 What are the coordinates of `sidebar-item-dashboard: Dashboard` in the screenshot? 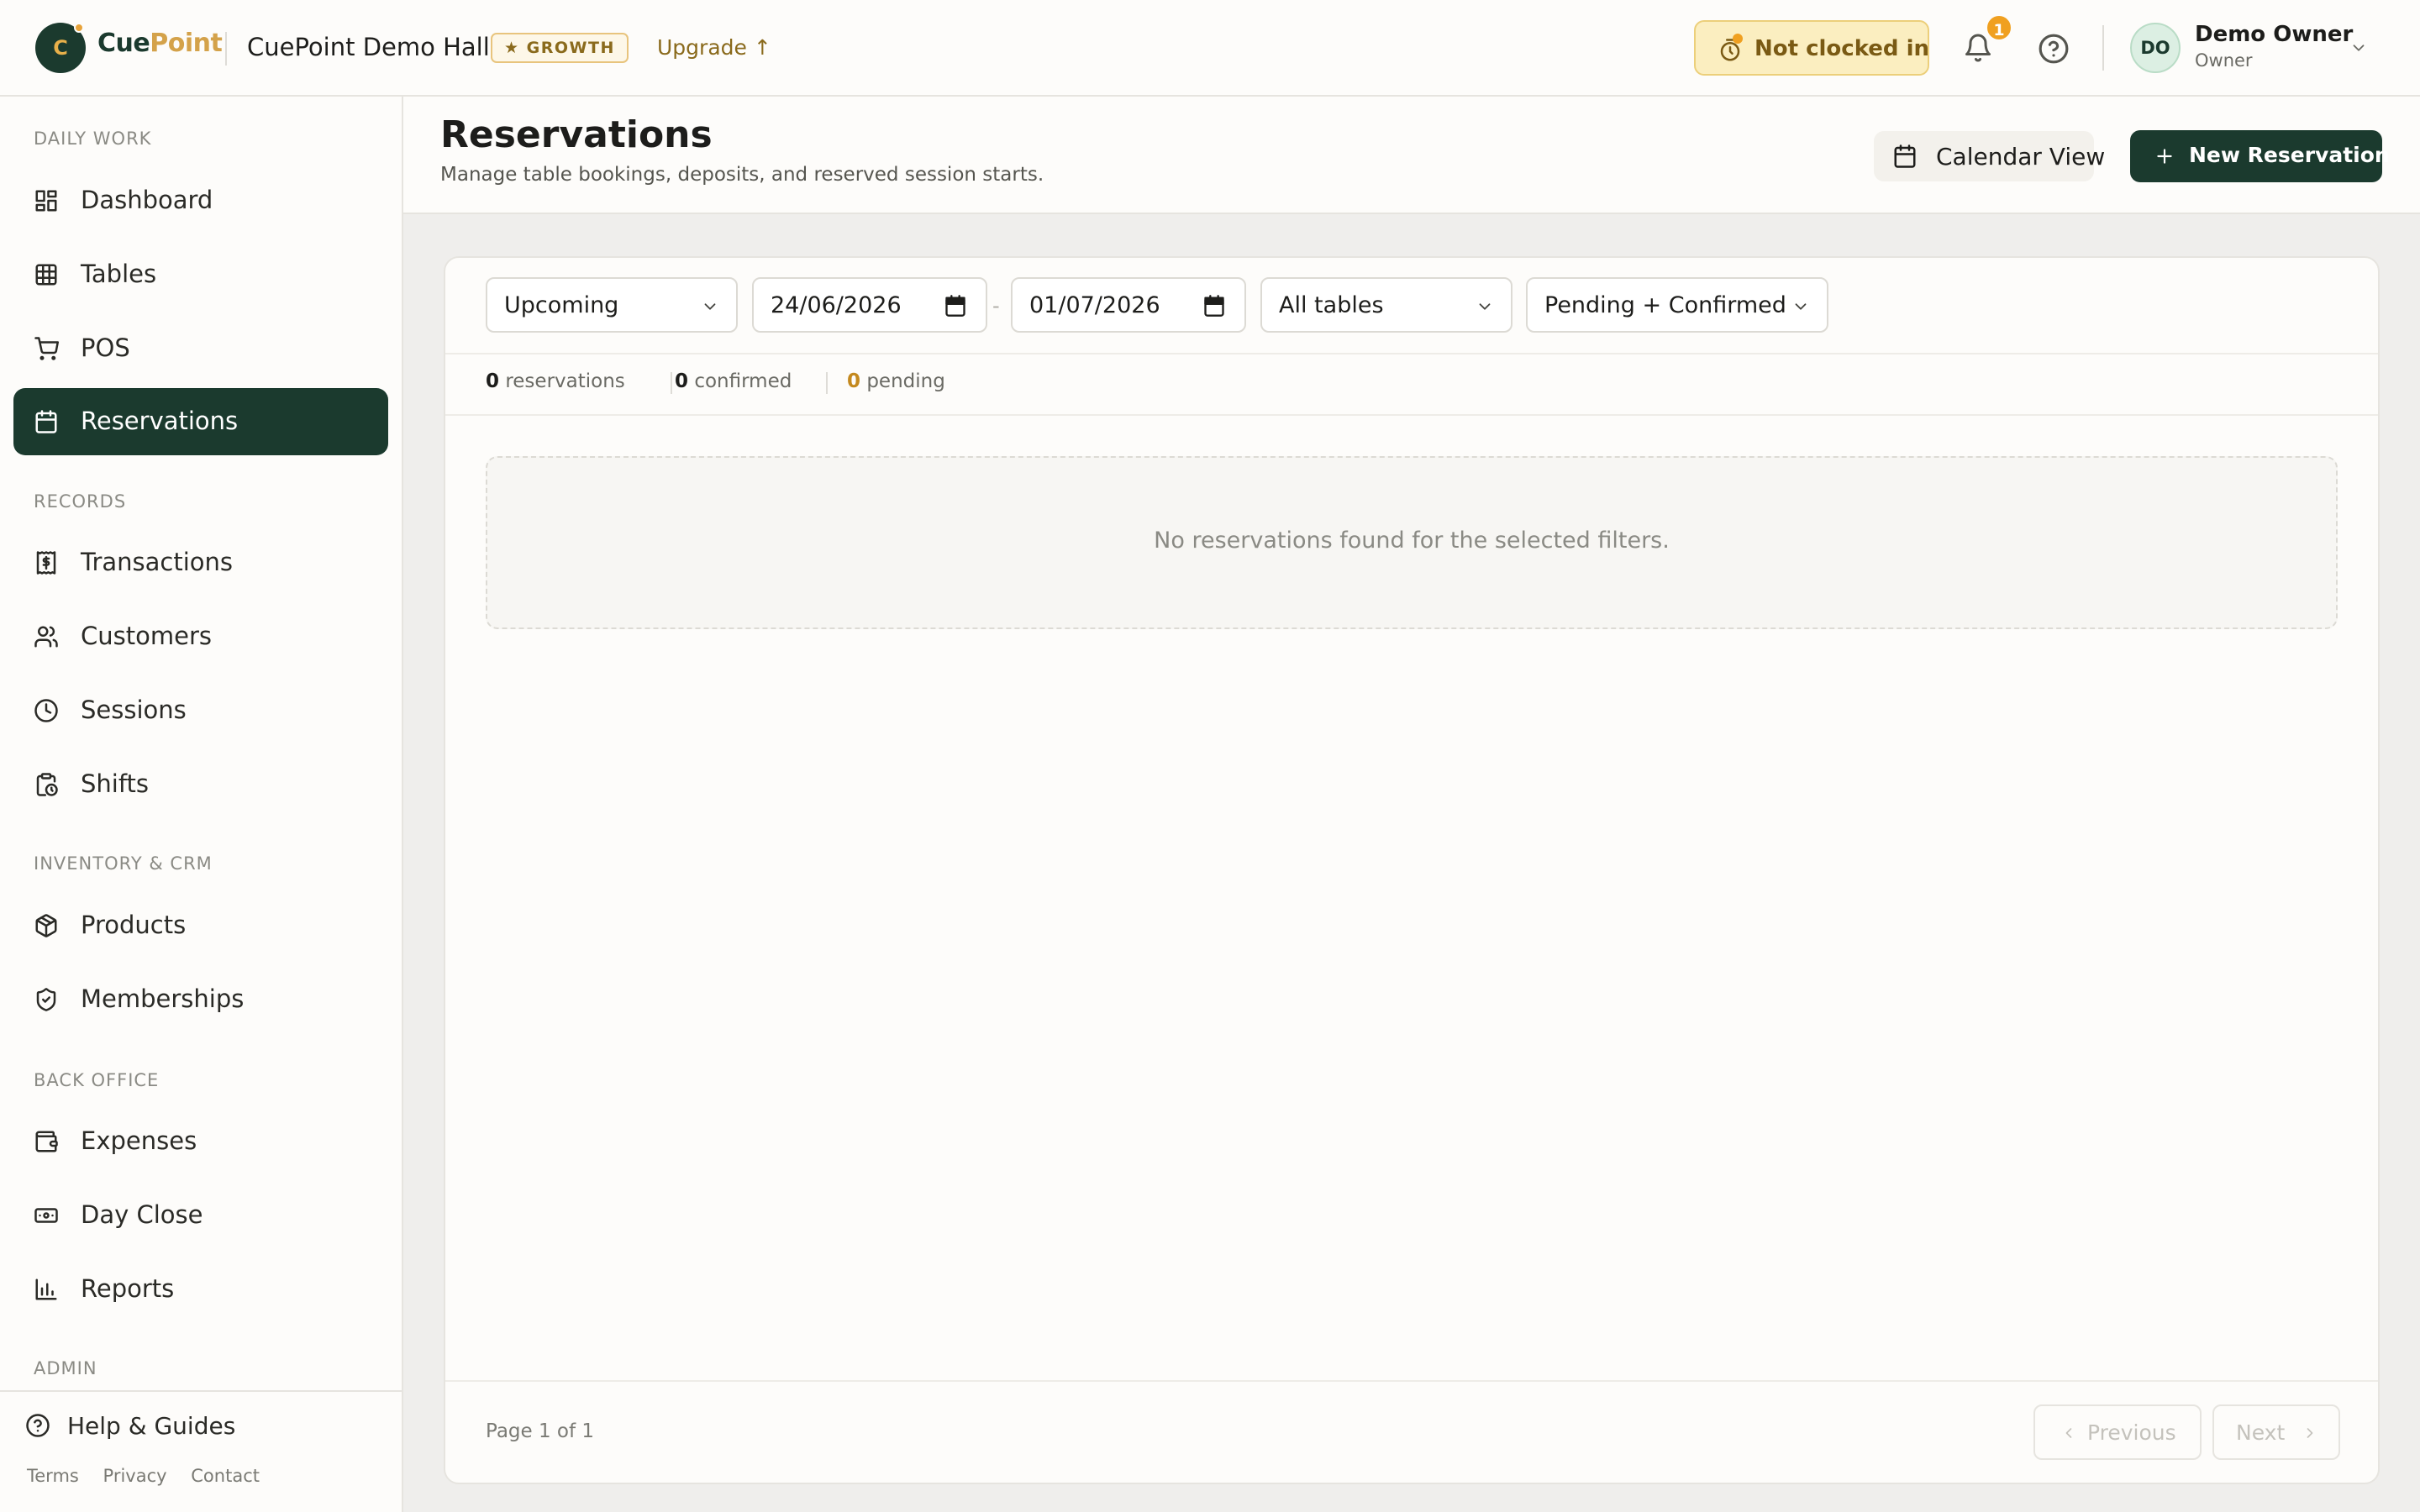 It's located at (200, 200).